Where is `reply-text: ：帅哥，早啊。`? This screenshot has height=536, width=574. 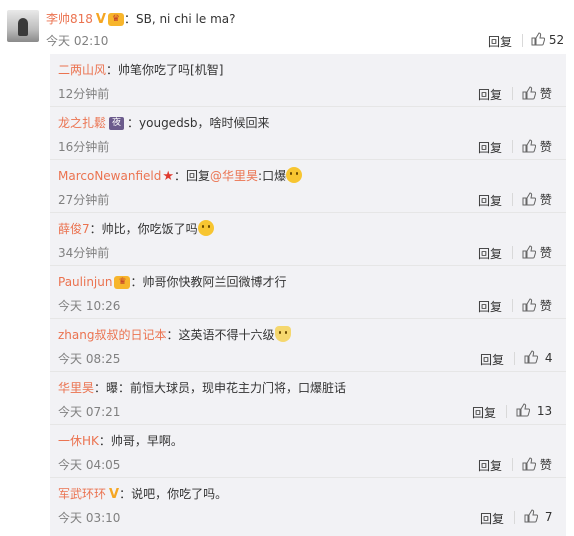
reply-text: ：帅哥，早啊。 is located at coordinates (140, 441).